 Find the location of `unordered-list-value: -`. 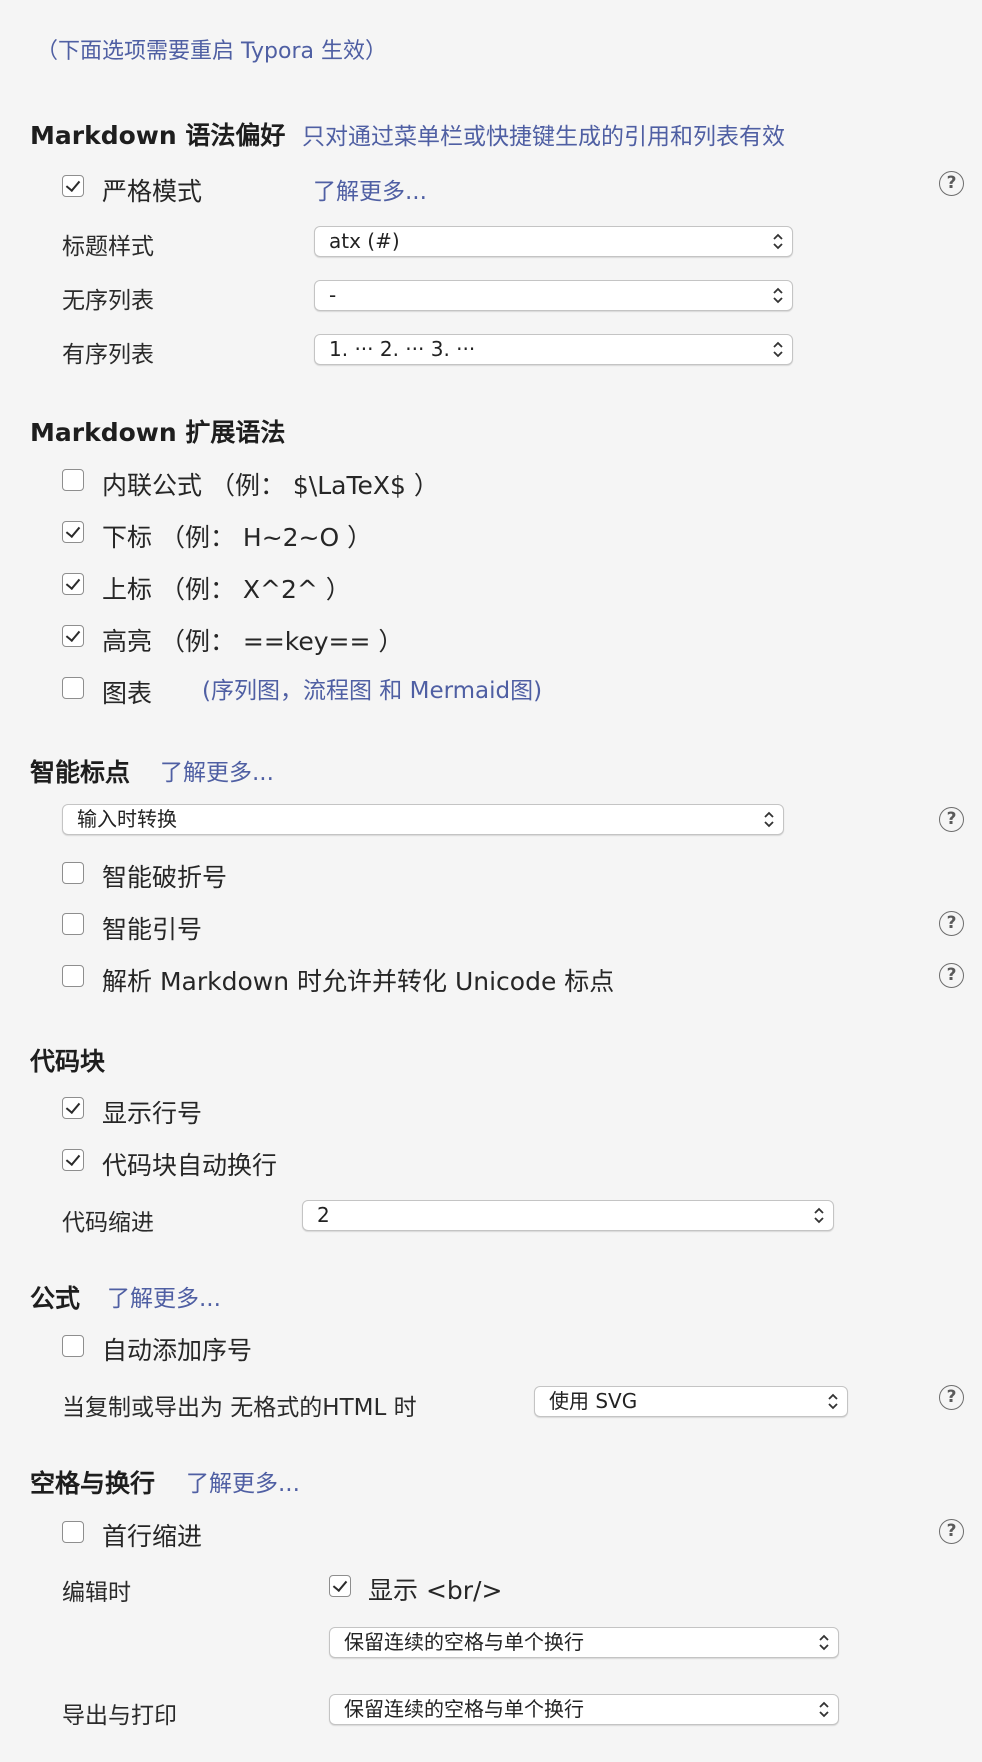

unordered-list-value: - is located at coordinates (333, 295).